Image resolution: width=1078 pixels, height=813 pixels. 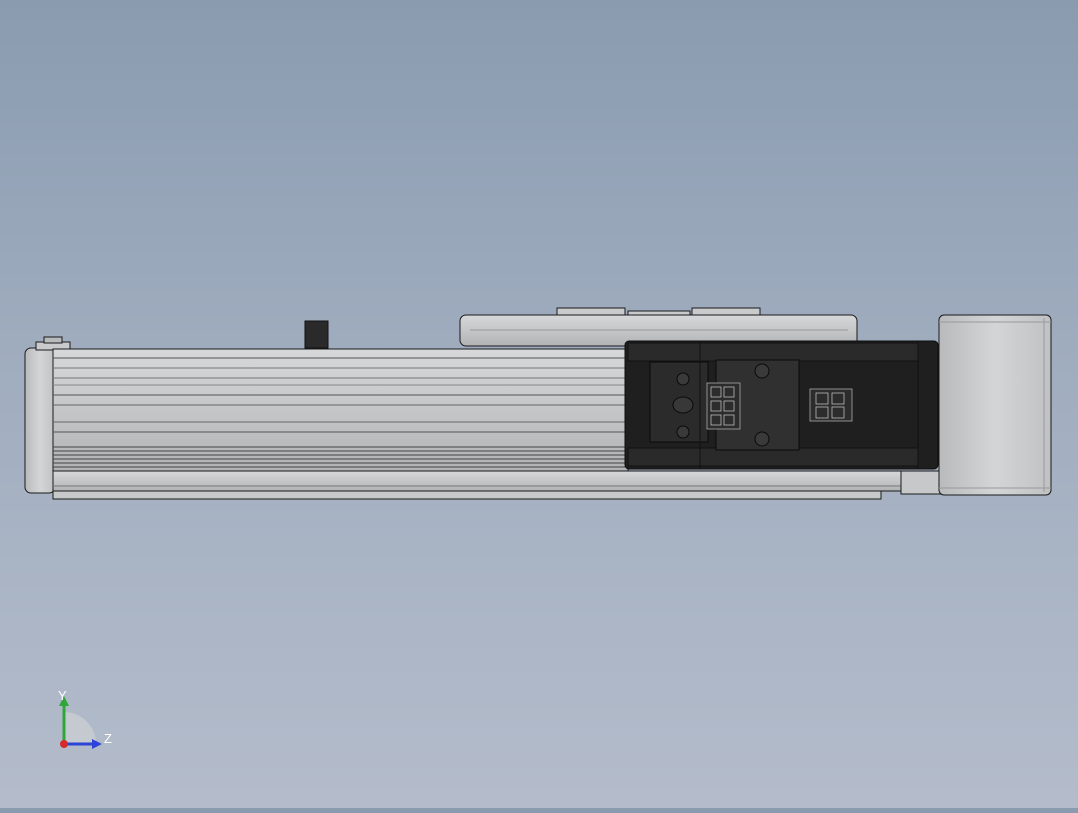 What do you see at coordinates (88, 722) in the screenshot?
I see `coordinate-triad: Y Z` at bounding box center [88, 722].